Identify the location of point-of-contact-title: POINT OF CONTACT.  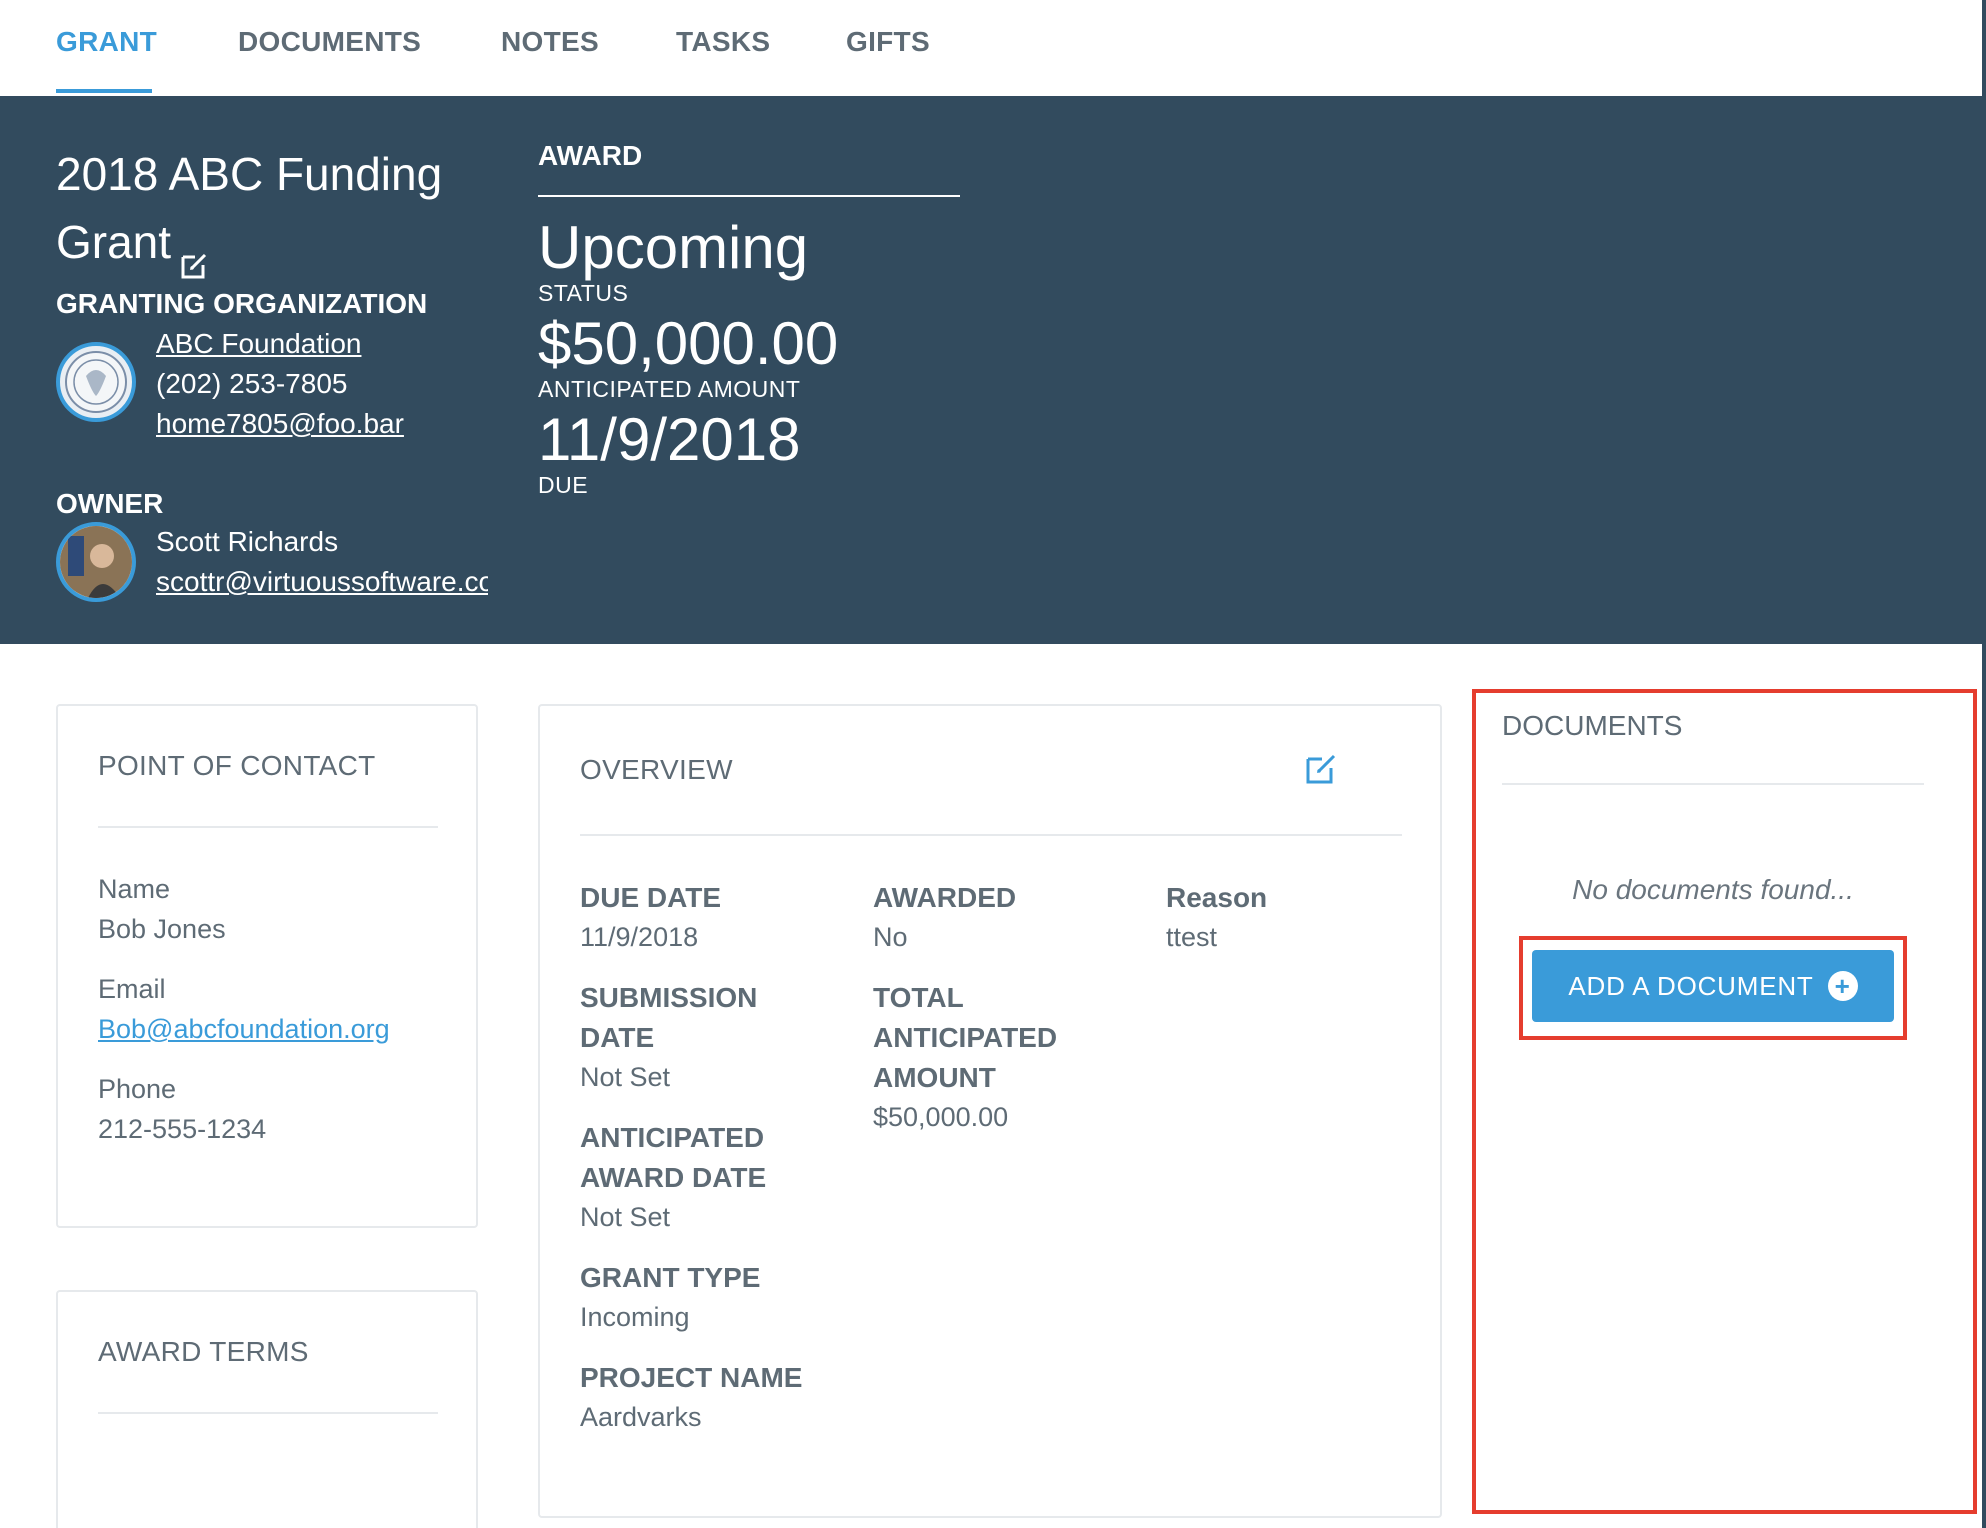
(237, 765).